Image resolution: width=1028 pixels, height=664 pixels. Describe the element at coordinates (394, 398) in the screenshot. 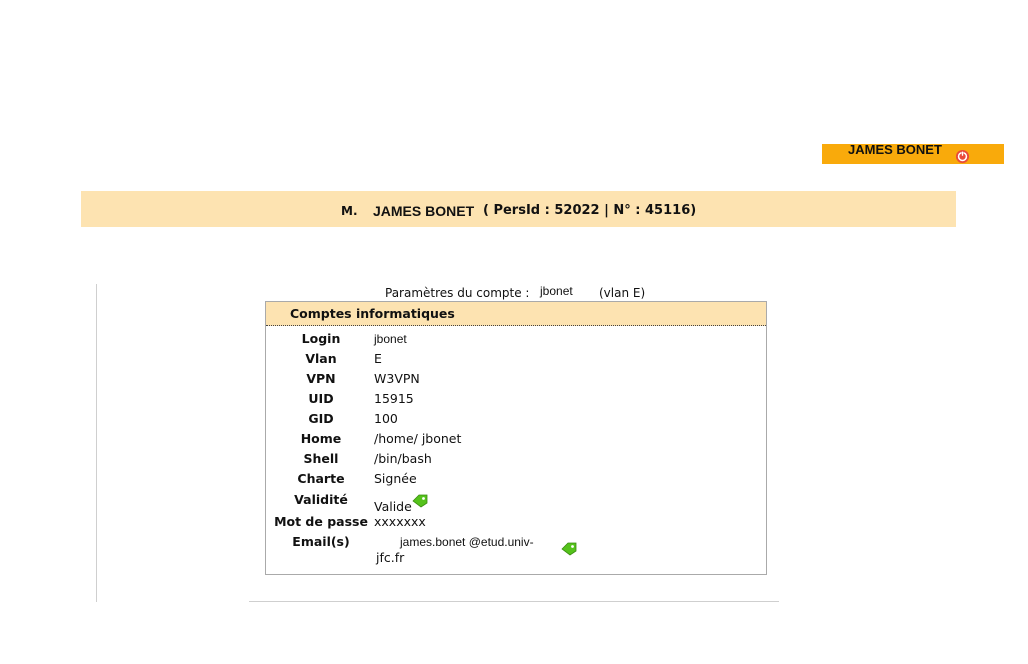

I see `row-value: 15915` at that location.